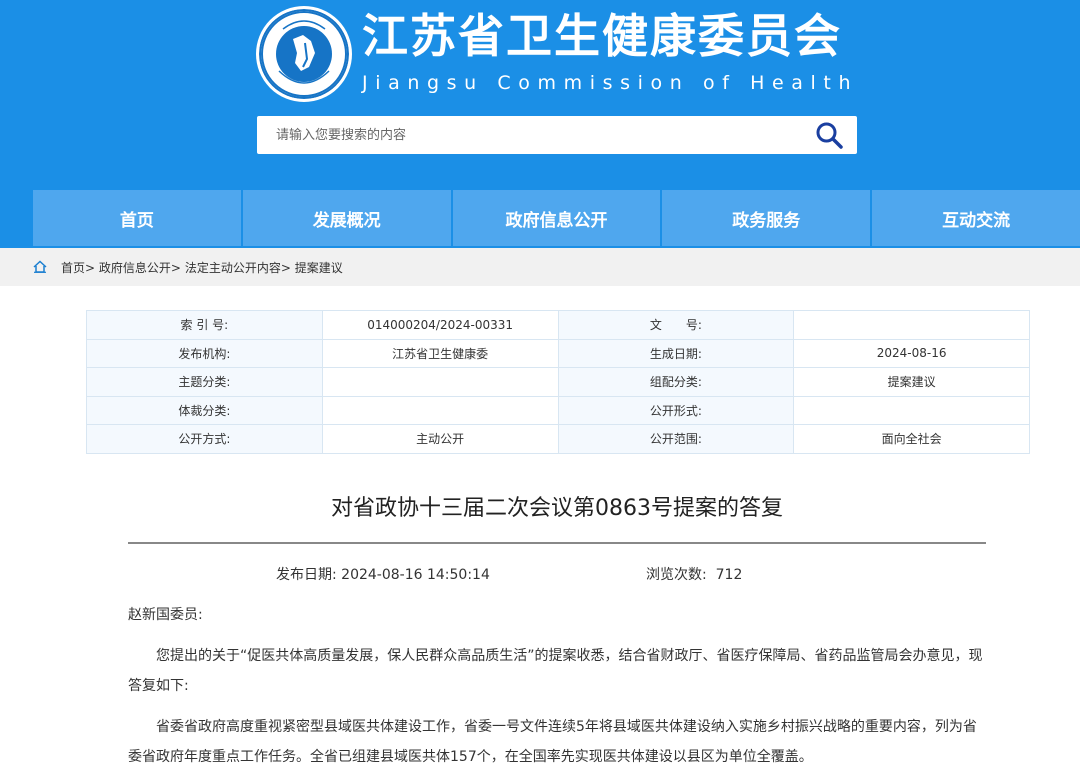  What do you see at coordinates (557, 508) in the screenshot?
I see `article-title: 对省政协十三届二次会议第0863号提案的答复` at bounding box center [557, 508].